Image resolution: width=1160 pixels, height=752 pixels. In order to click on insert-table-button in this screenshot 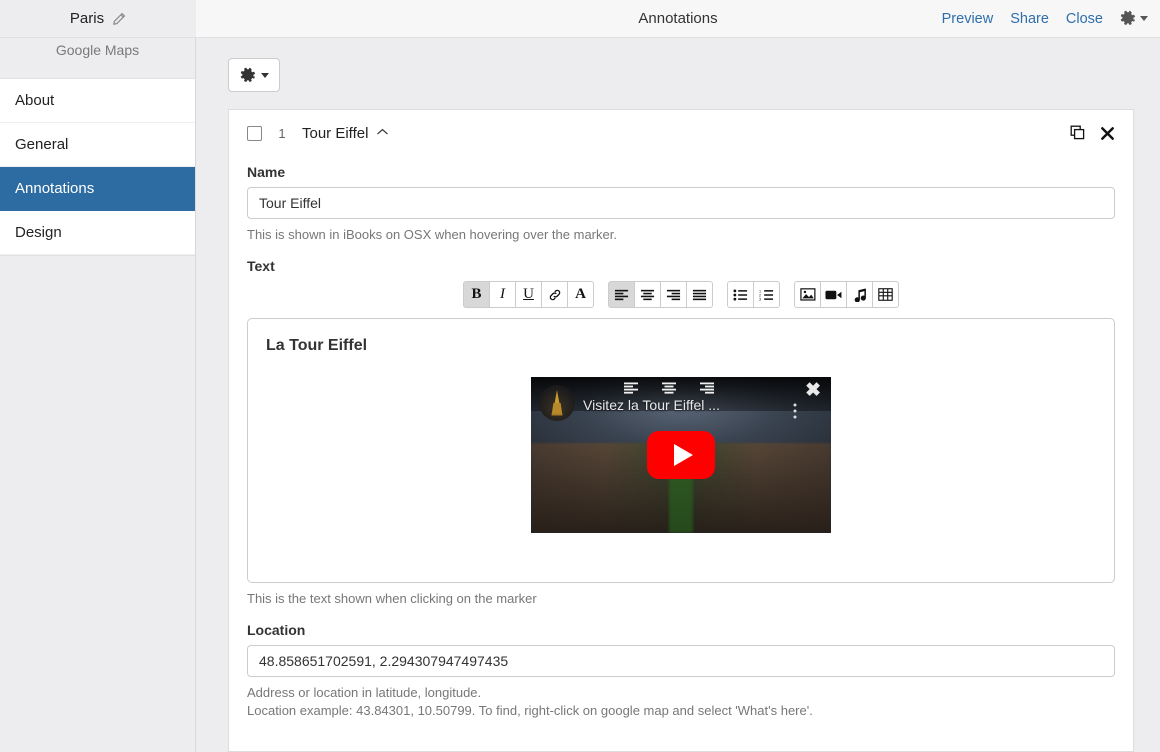, I will do `click(885, 294)`.